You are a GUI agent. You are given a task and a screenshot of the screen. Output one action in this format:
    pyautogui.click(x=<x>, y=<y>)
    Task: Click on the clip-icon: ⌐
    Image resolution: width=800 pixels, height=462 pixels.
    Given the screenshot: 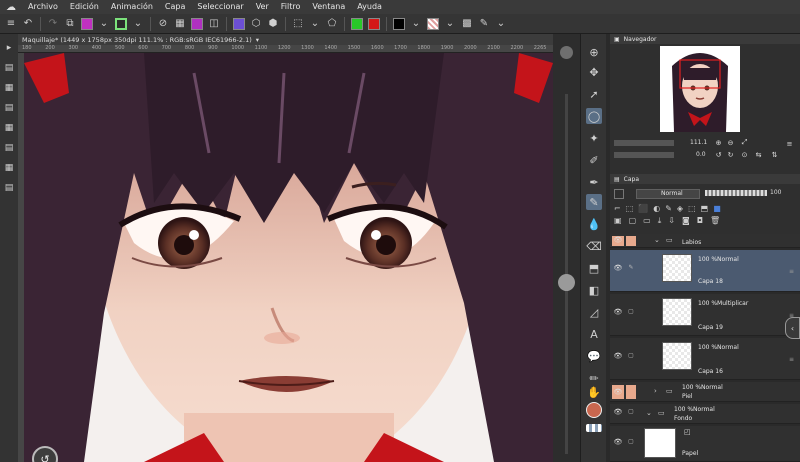 What is the action you would take?
    pyautogui.click(x=617, y=208)
    